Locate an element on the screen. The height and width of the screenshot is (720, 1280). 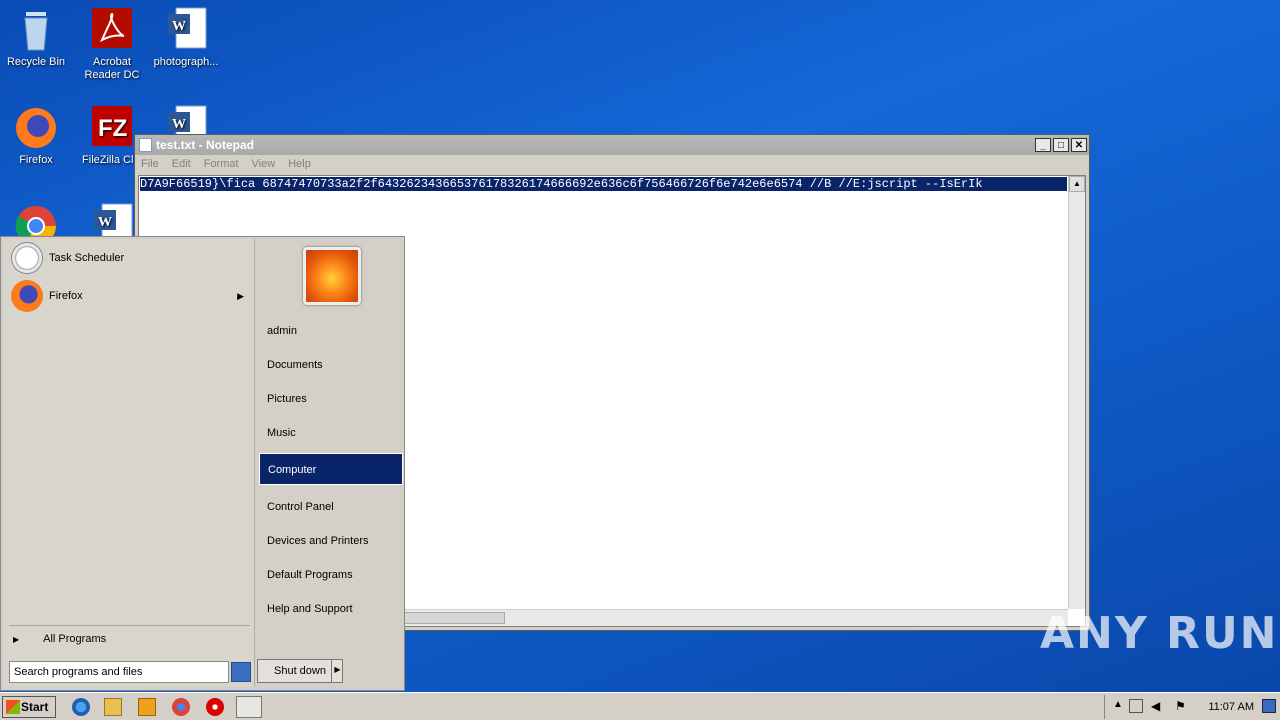
flag-icon: ⚑ is located at coordinates (1180, 706).